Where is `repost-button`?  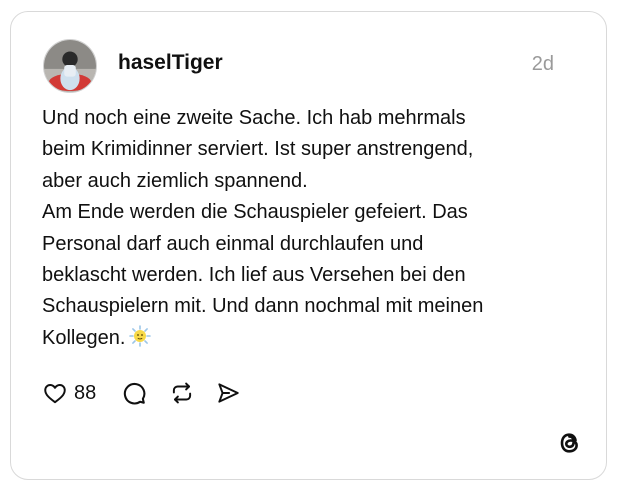
repost-button is located at coordinates (182, 393).